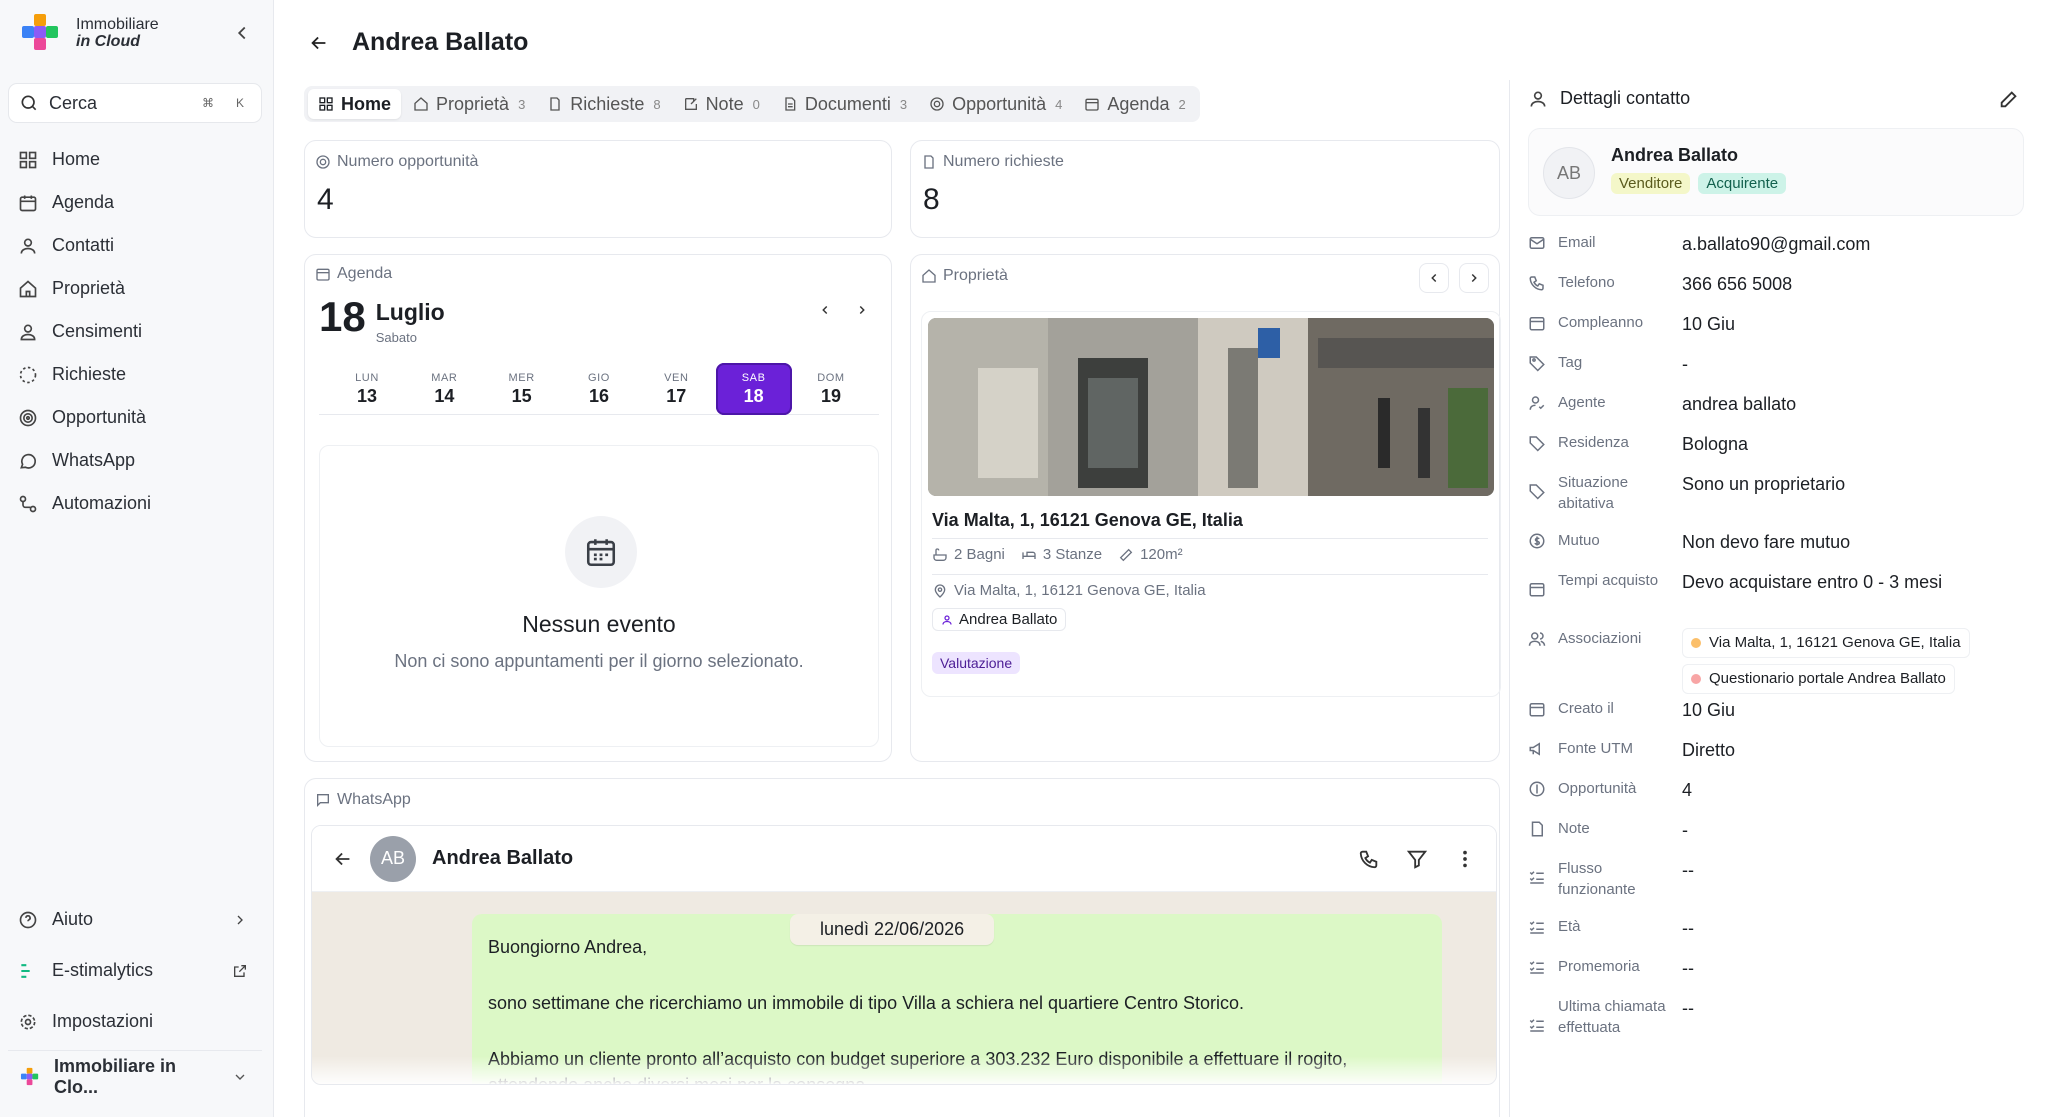  I want to click on tab-count: 8, so click(657, 104).